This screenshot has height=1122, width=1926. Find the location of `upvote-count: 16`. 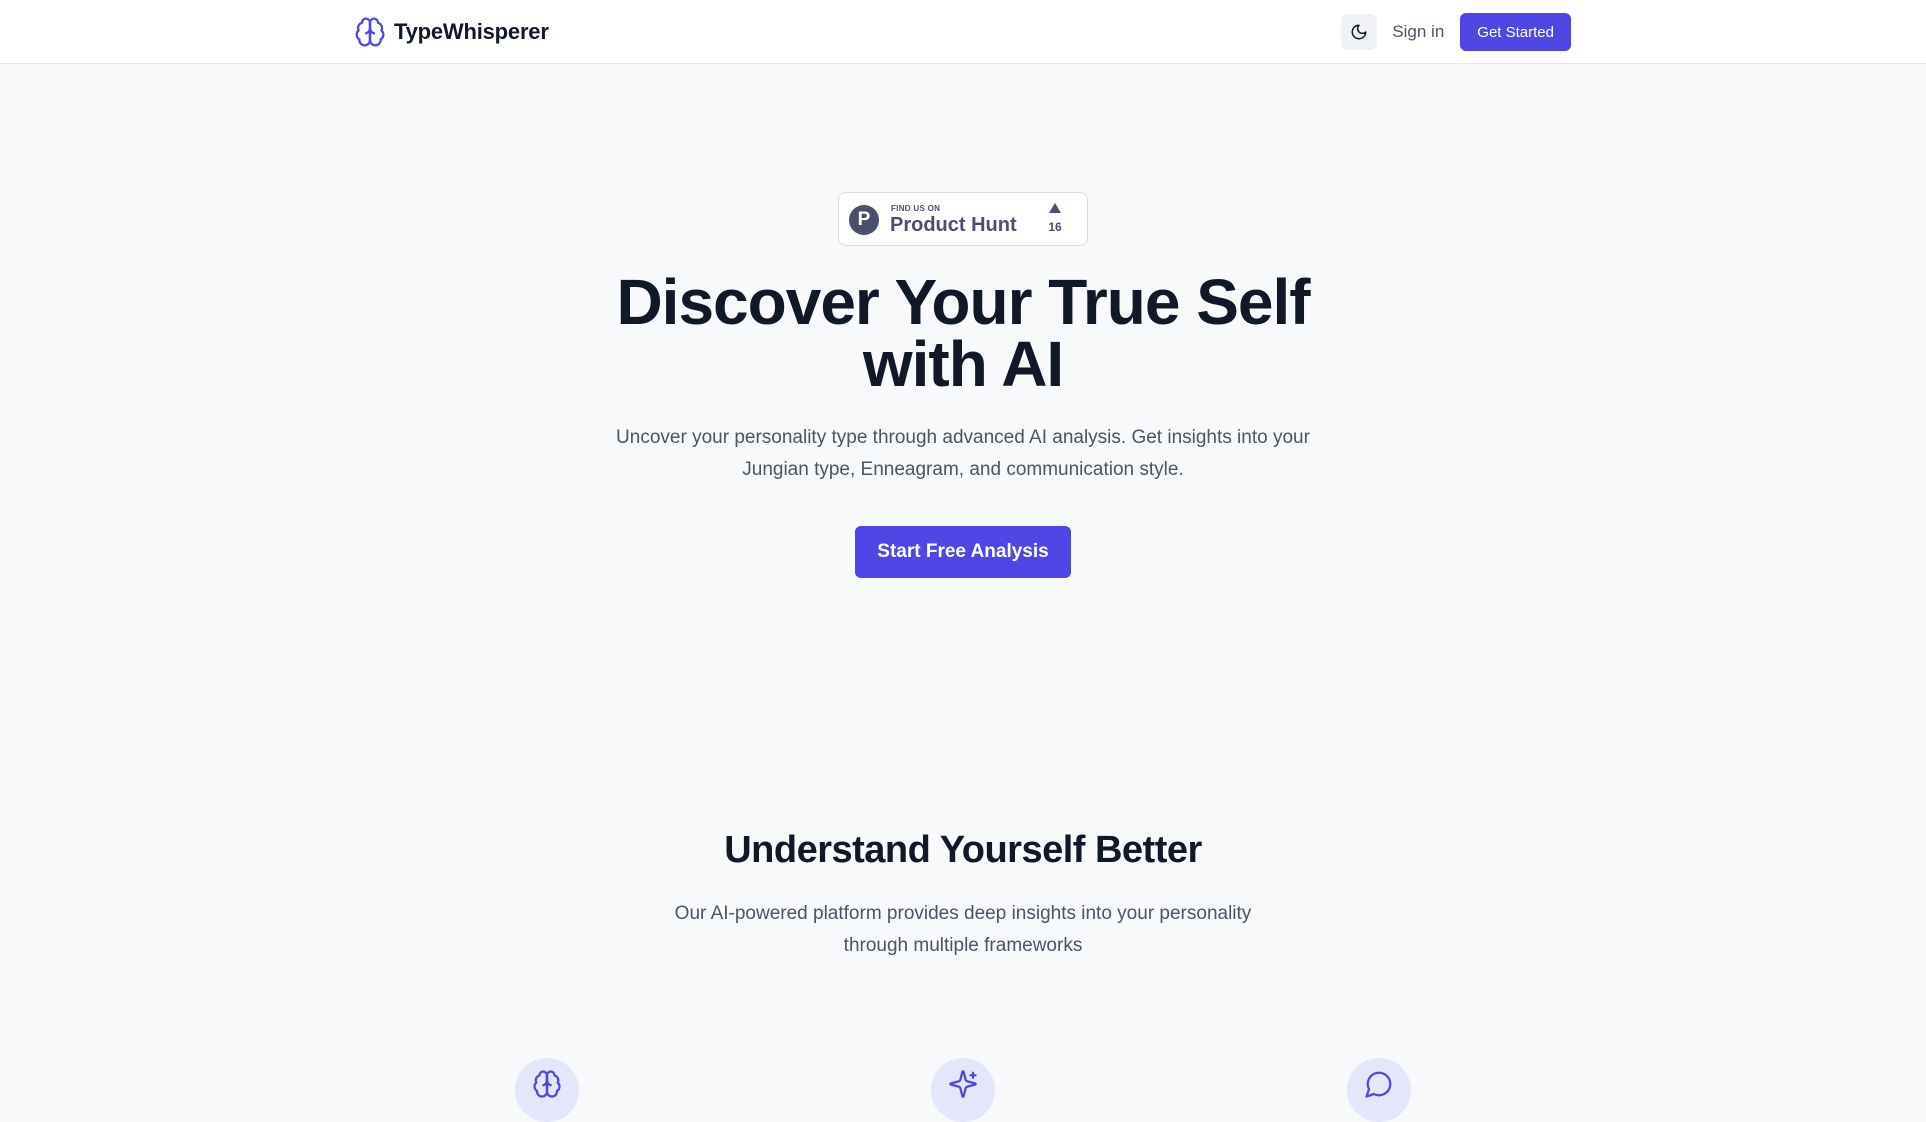

upvote-count: 16 is located at coordinates (1055, 227).